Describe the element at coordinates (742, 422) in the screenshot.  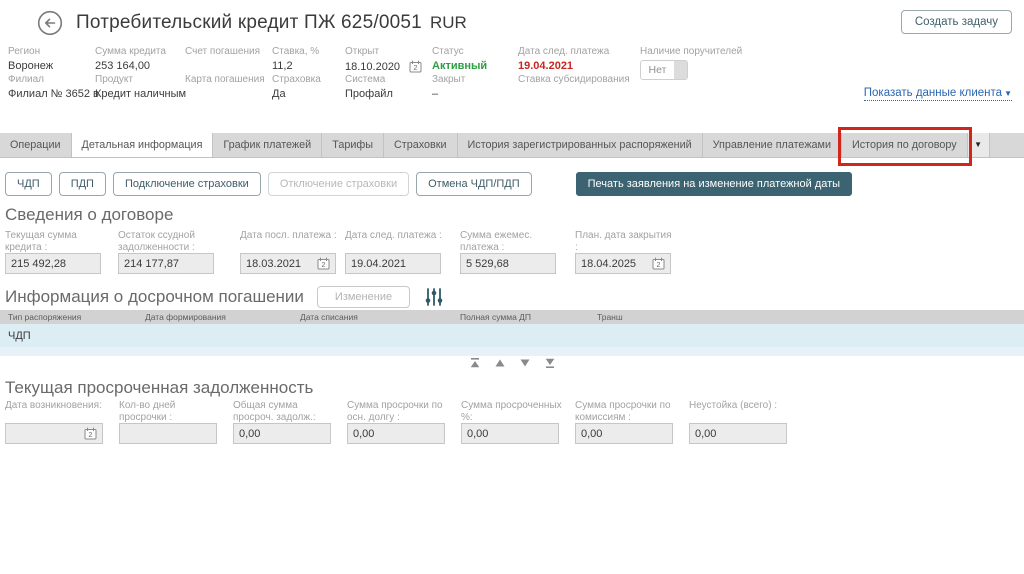
I see `fld-penalty-total: Неустойка (всего) : 0,00` at that location.